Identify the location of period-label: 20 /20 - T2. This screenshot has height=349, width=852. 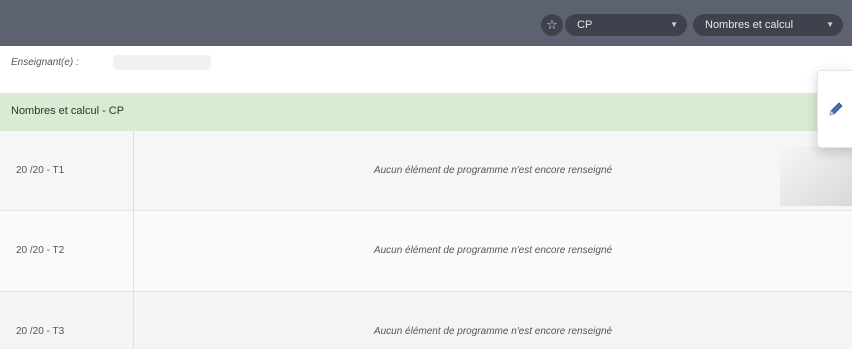
(40, 250).